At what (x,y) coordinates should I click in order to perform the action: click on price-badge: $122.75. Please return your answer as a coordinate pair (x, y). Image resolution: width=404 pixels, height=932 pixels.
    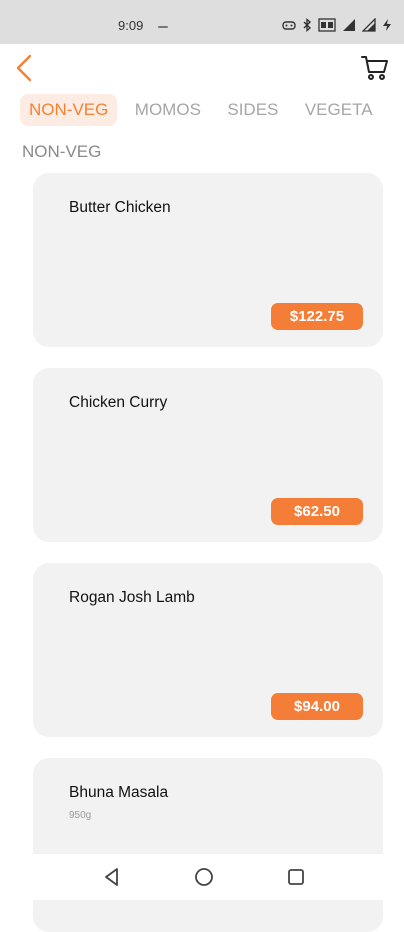
    Looking at the image, I should click on (317, 316).